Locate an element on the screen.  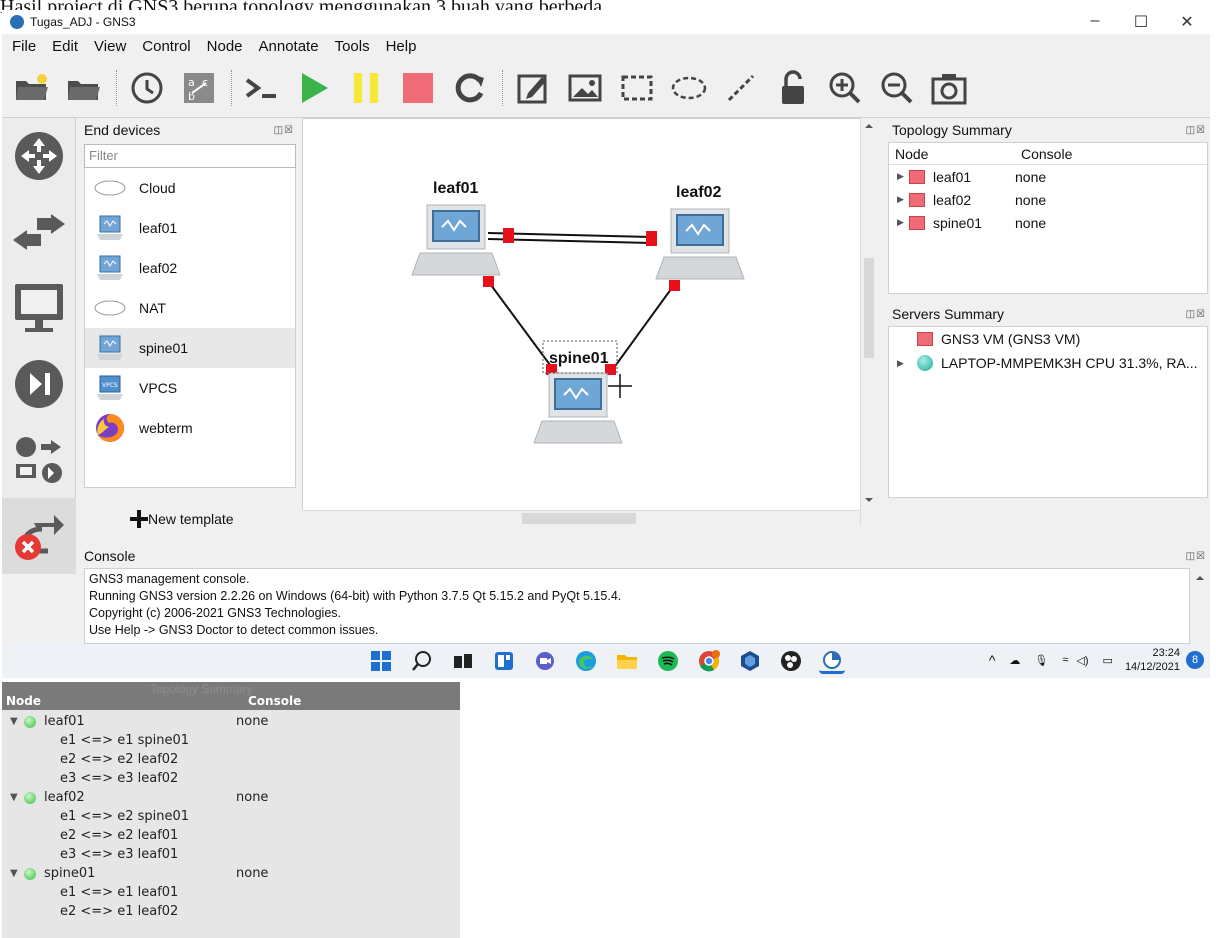
routers-category-button is located at coordinates (39, 156).